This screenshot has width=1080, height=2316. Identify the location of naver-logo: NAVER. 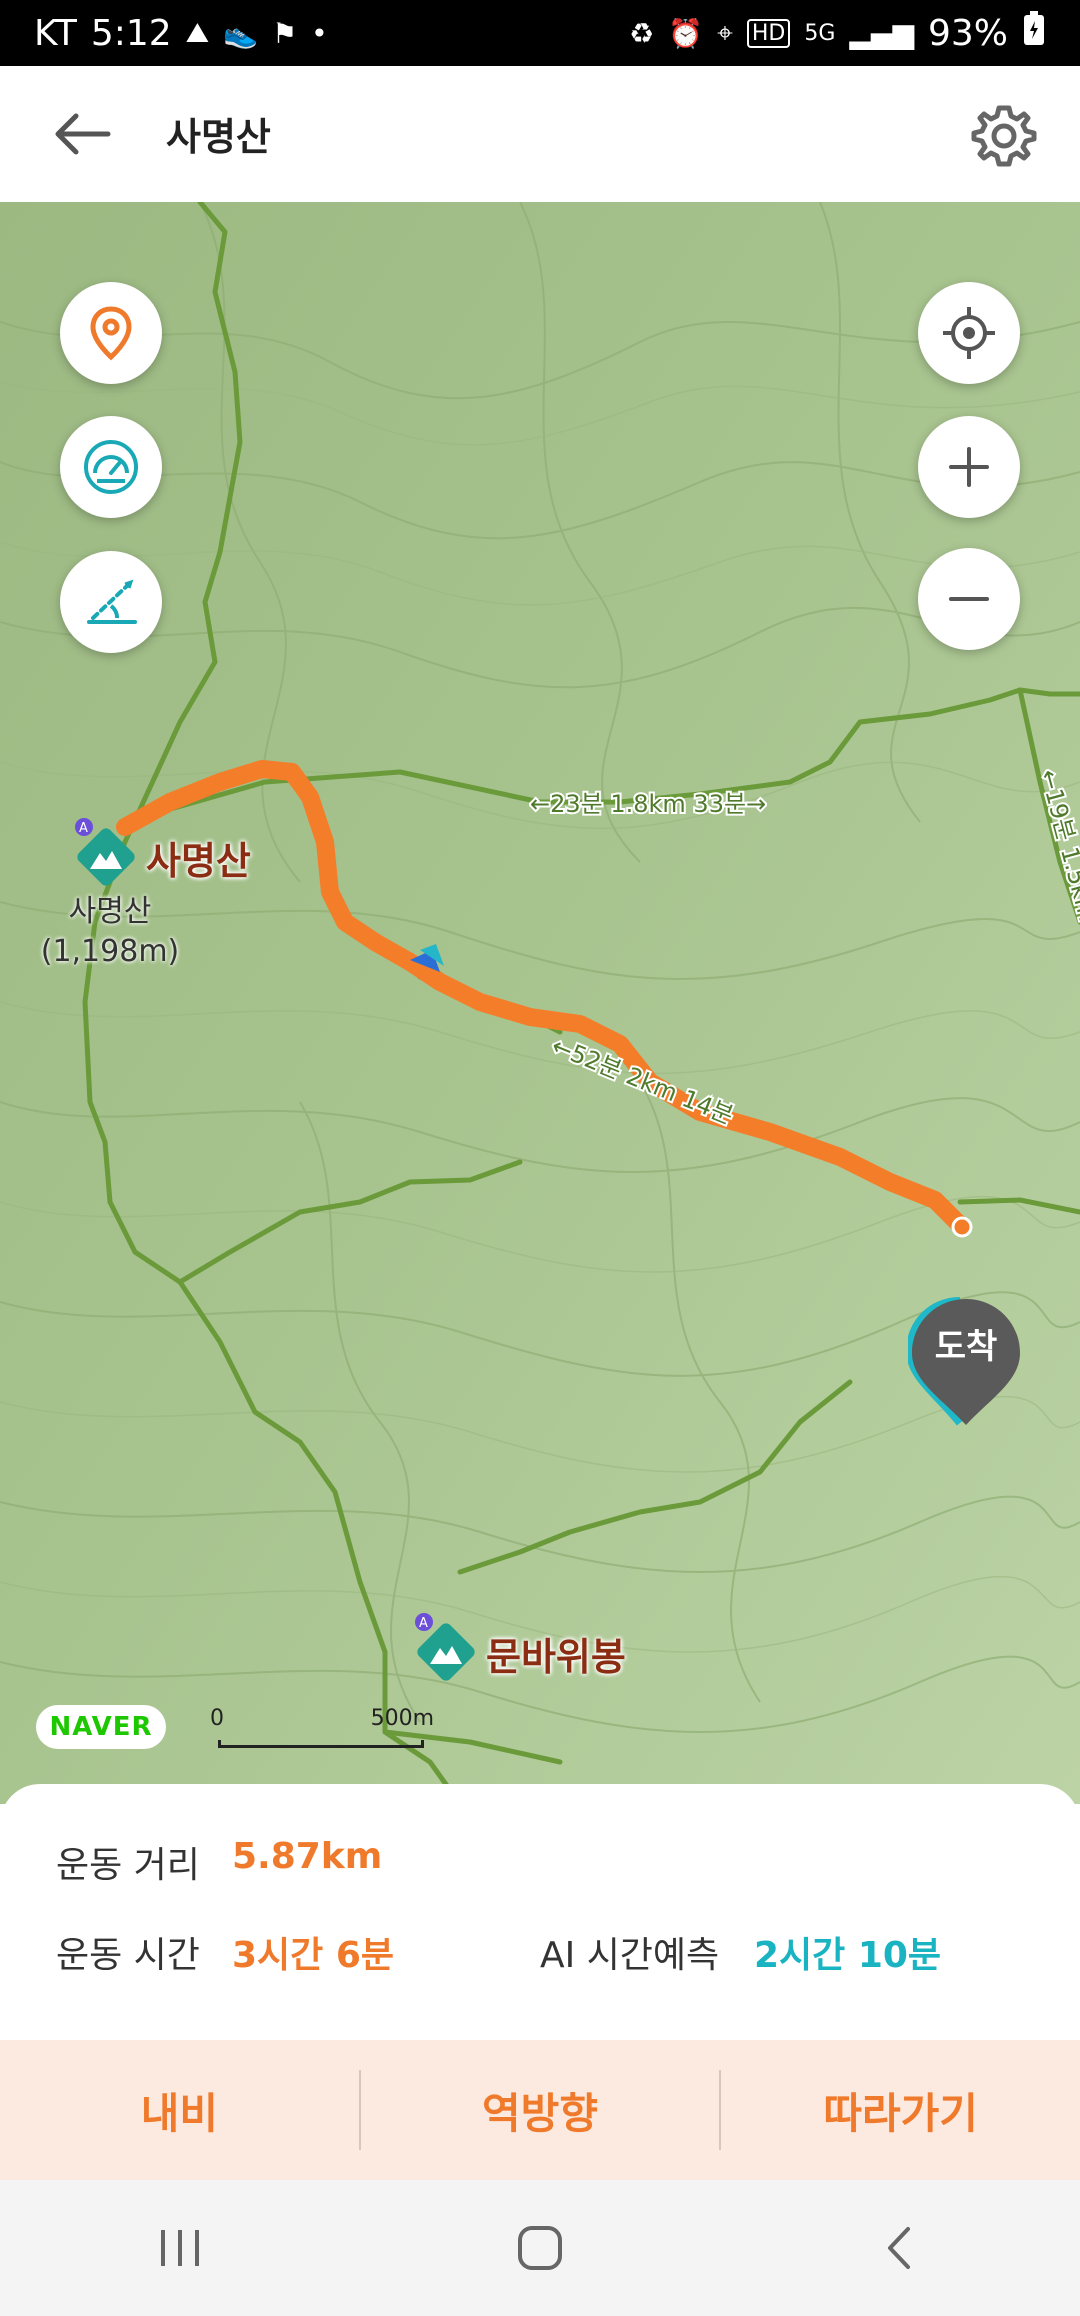
(101, 1727).